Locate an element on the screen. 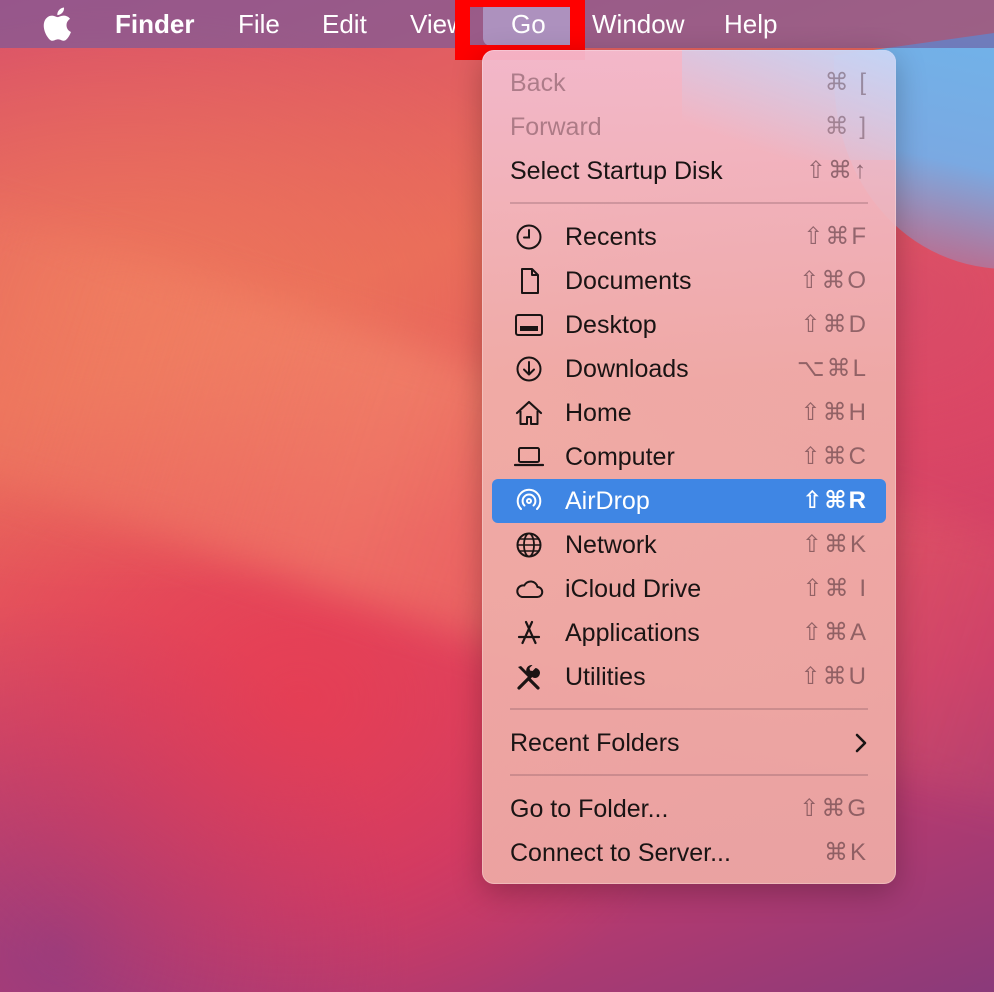  menubar-file: File is located at coordinates (259, 24).